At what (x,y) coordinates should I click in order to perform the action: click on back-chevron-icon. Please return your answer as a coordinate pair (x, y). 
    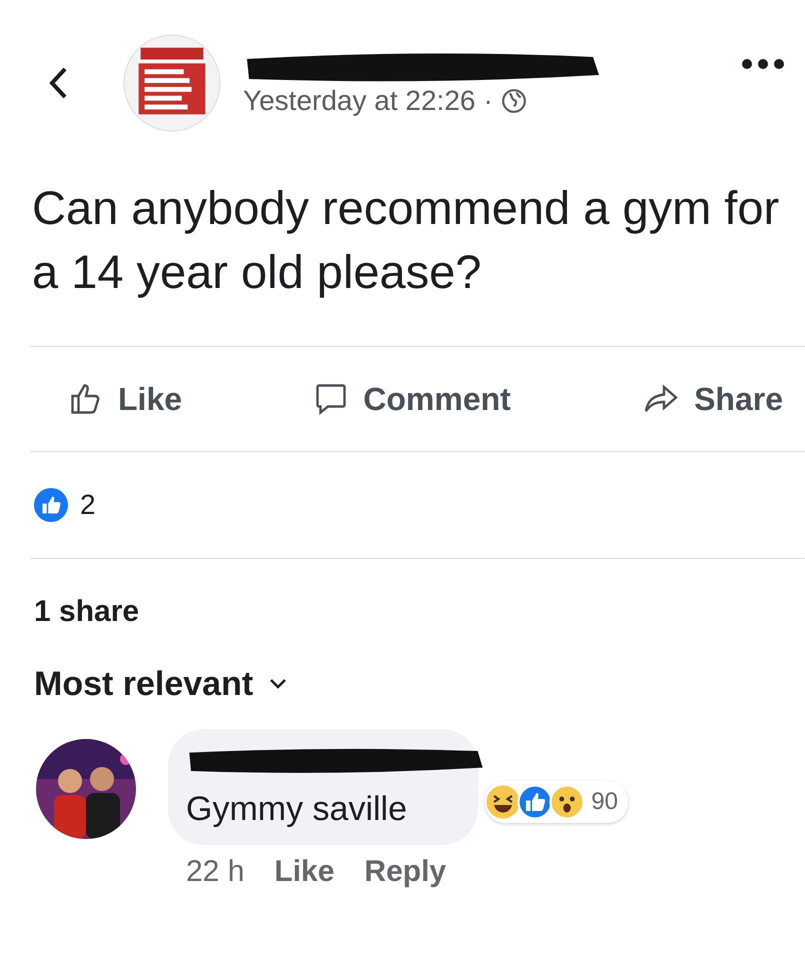
    Looking at the image, I should click on (58, 83).